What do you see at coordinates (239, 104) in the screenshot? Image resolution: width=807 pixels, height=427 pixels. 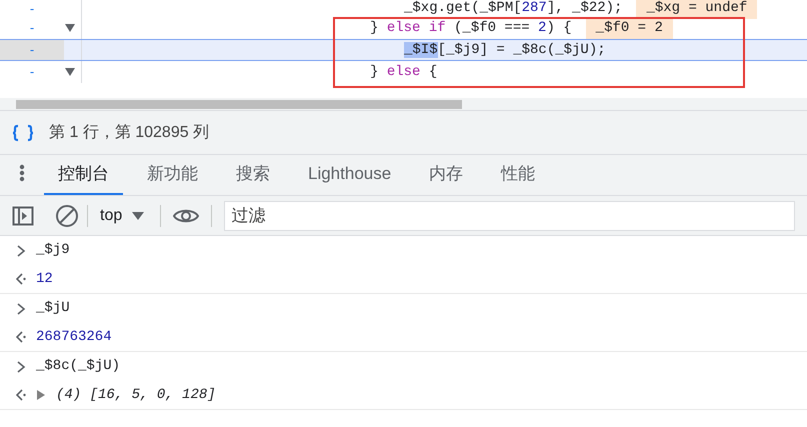 I see `scrollbar-thumb` at bounding box center [239, 104].